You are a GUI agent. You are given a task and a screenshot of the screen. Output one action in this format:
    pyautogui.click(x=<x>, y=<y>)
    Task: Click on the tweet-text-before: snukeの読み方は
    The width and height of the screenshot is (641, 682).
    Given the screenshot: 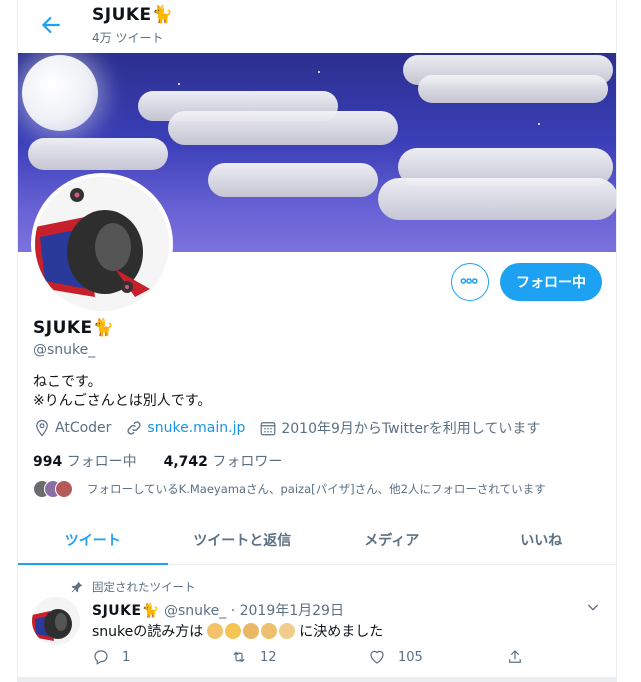 What is the action you would take?
    pyautogui.click(x=148, y=632)
    